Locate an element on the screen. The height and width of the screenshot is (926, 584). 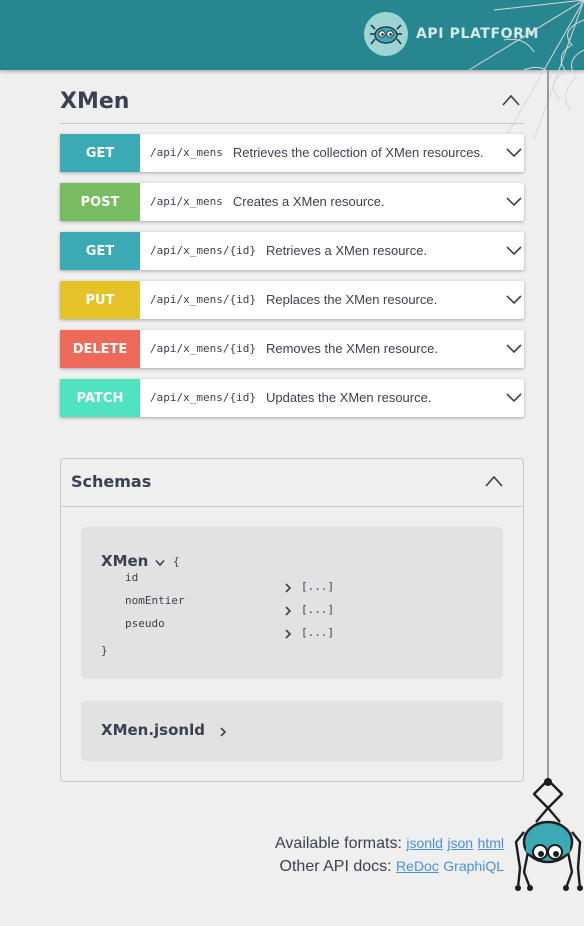
model-name: XMen is located at coordinates (124, 561).